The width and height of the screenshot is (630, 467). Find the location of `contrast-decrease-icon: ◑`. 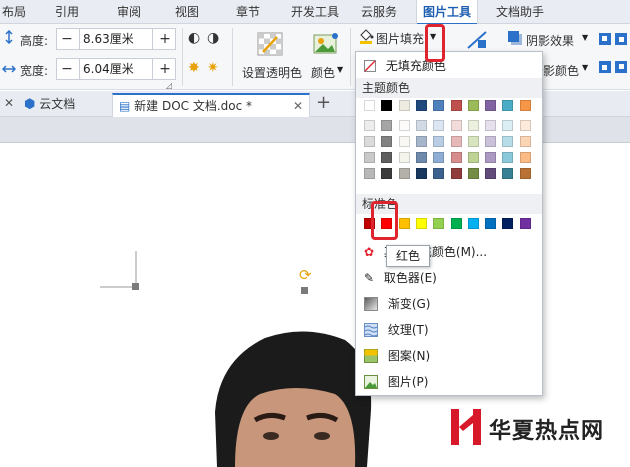

contrast-decrease-icon: ◑ is located at coordinates (213, 38).